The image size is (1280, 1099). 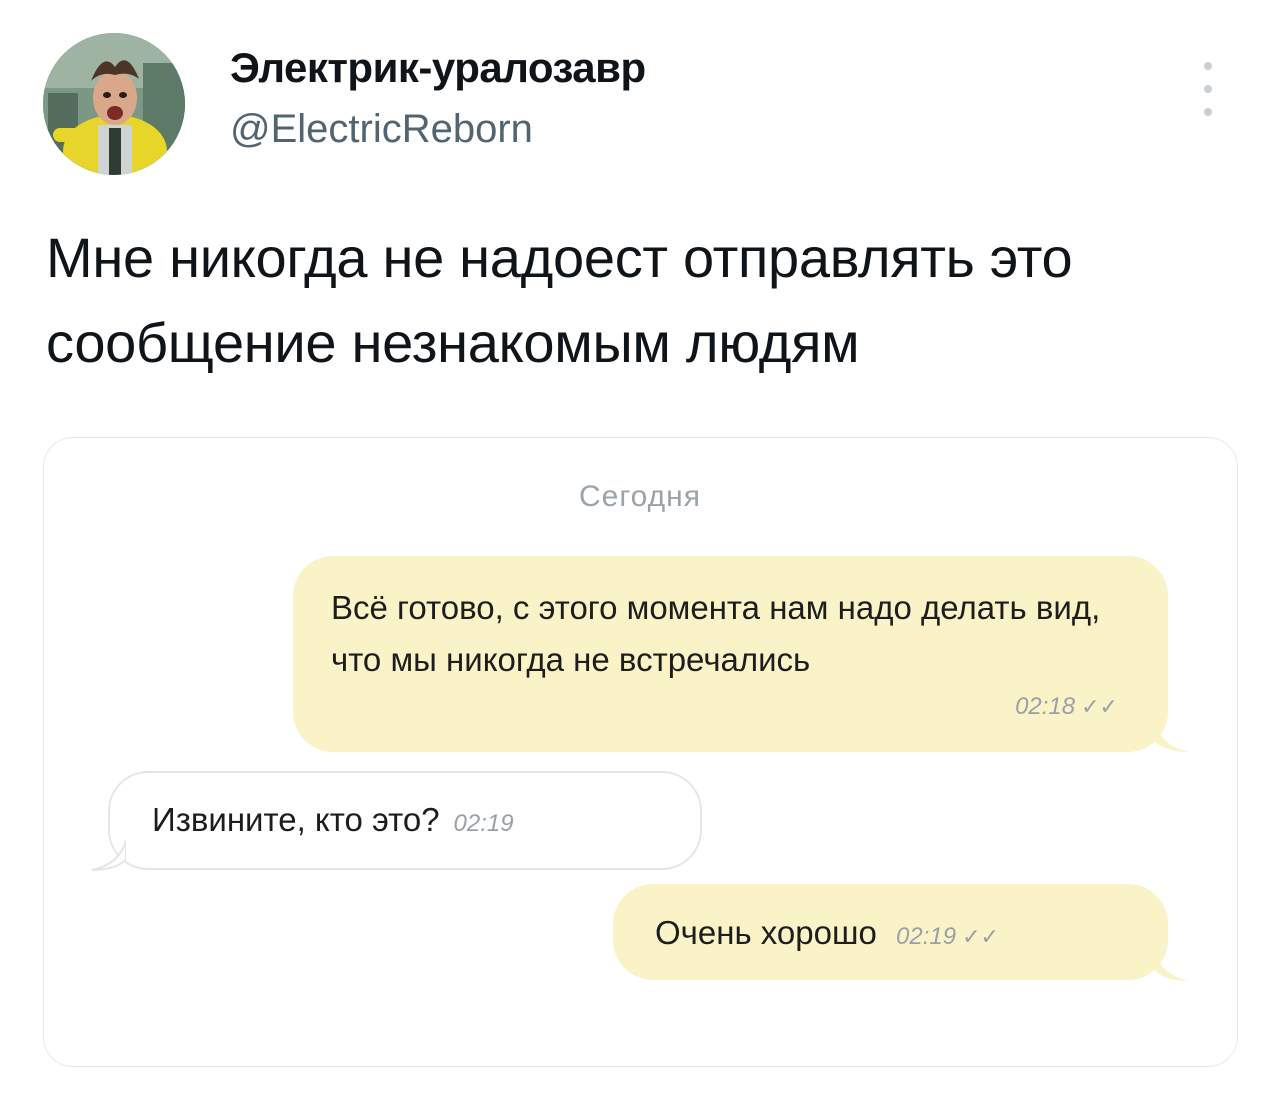 I want to click on chat-date-label: Сегодня, so click(x=640, y=496).